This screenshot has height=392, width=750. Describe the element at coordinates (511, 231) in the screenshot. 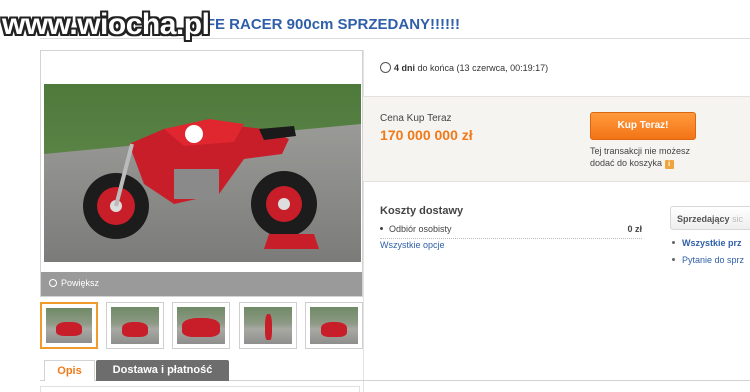

I see `shipping-row: Odbiór osobisty 0 zł` at that location.